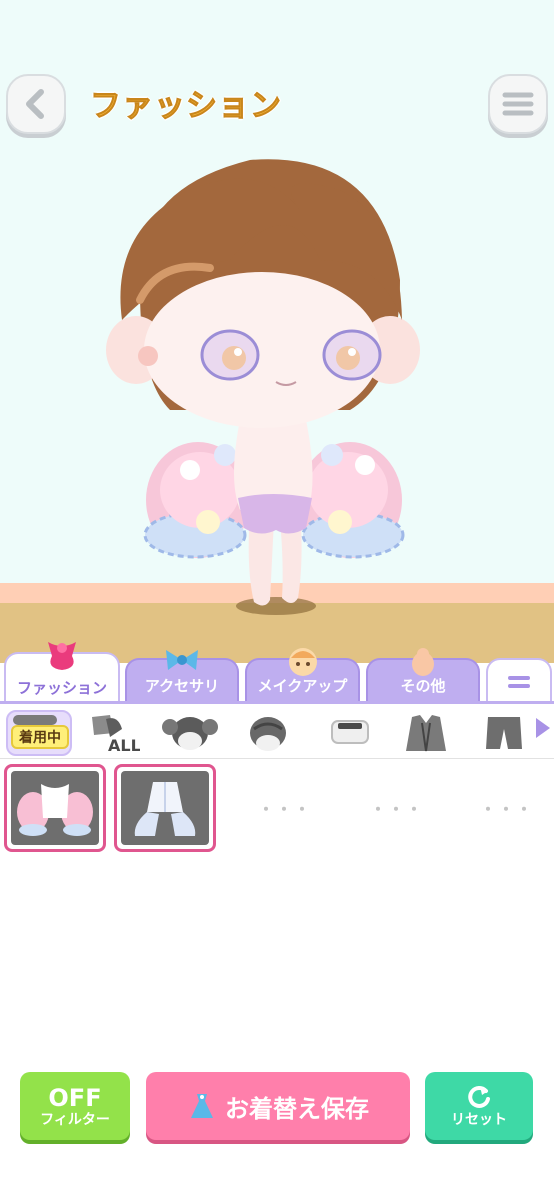 This screenshot has width=554, height=1200. I want to click on sub-all: ALL, so click(112, 733).